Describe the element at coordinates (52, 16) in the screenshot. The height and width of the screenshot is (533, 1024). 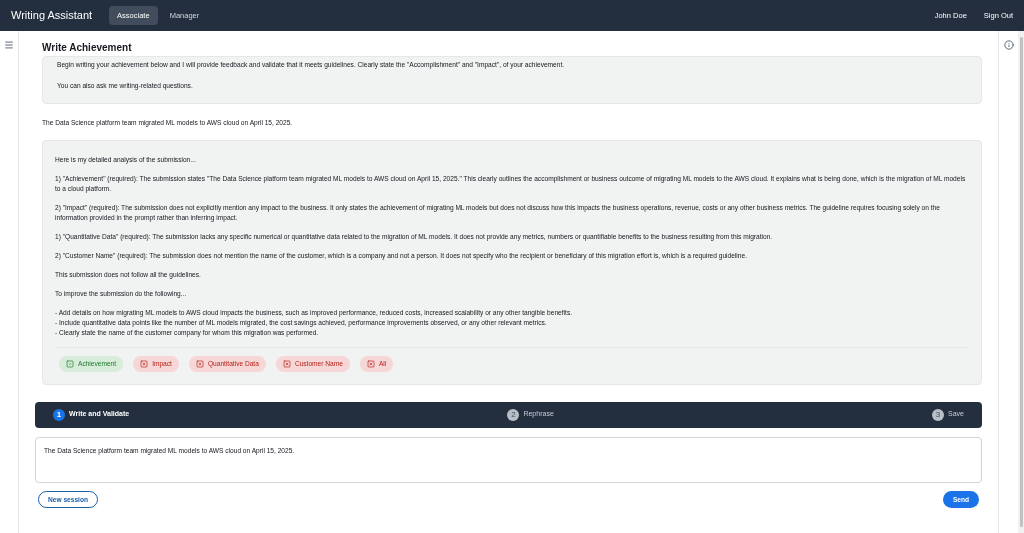
I see `app-title: Writing Assistant` at that location.